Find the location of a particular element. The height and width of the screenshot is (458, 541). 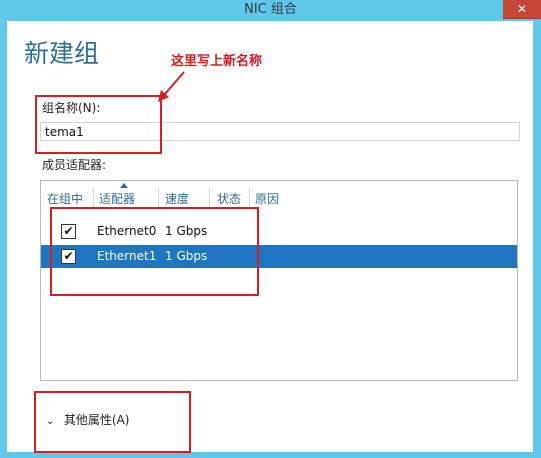

annotation-text: 这里写上新名称 is located at coordinates (217, 61).